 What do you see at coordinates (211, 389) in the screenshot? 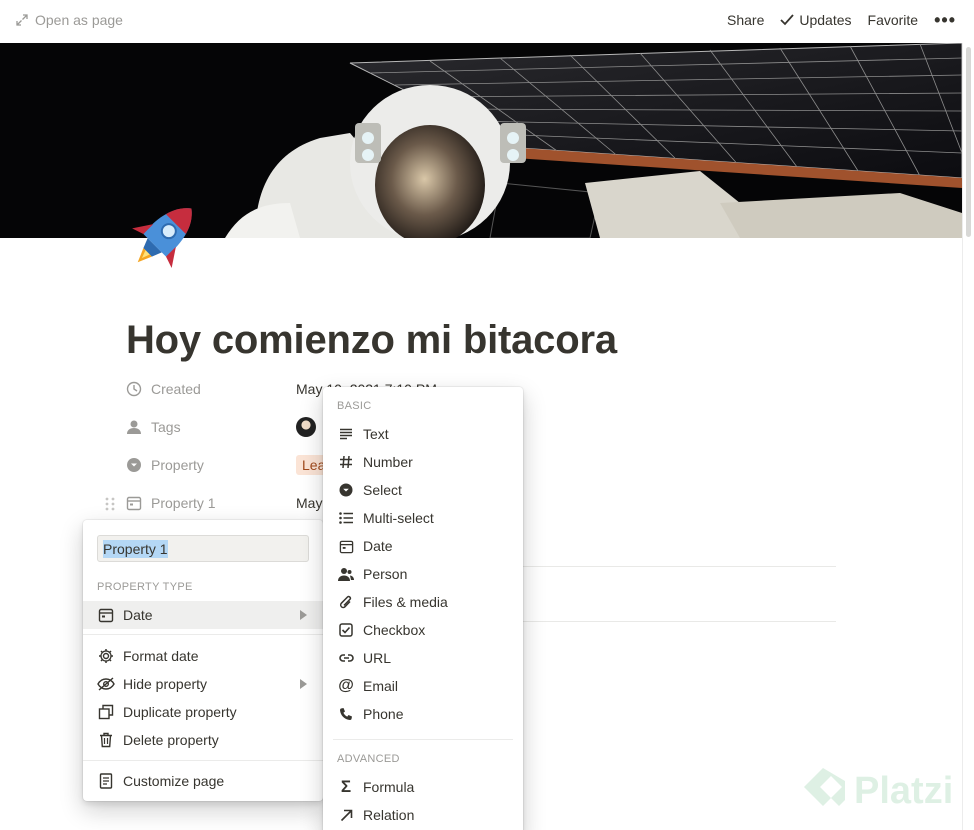
I see `property-label: Created` at bounding box center [211, 389].